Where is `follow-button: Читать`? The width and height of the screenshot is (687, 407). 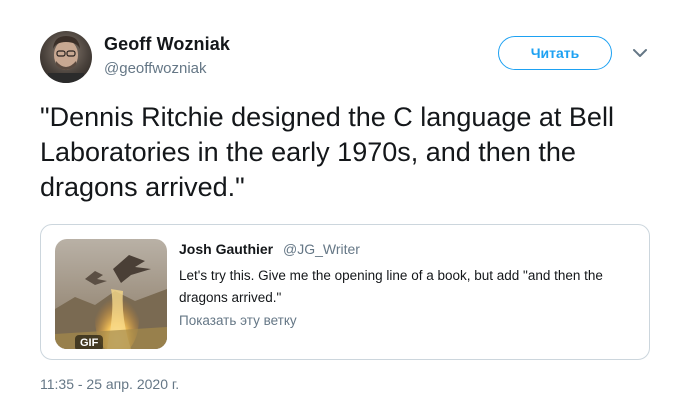 follow-button: Читать is located at coordinates (555, 53).